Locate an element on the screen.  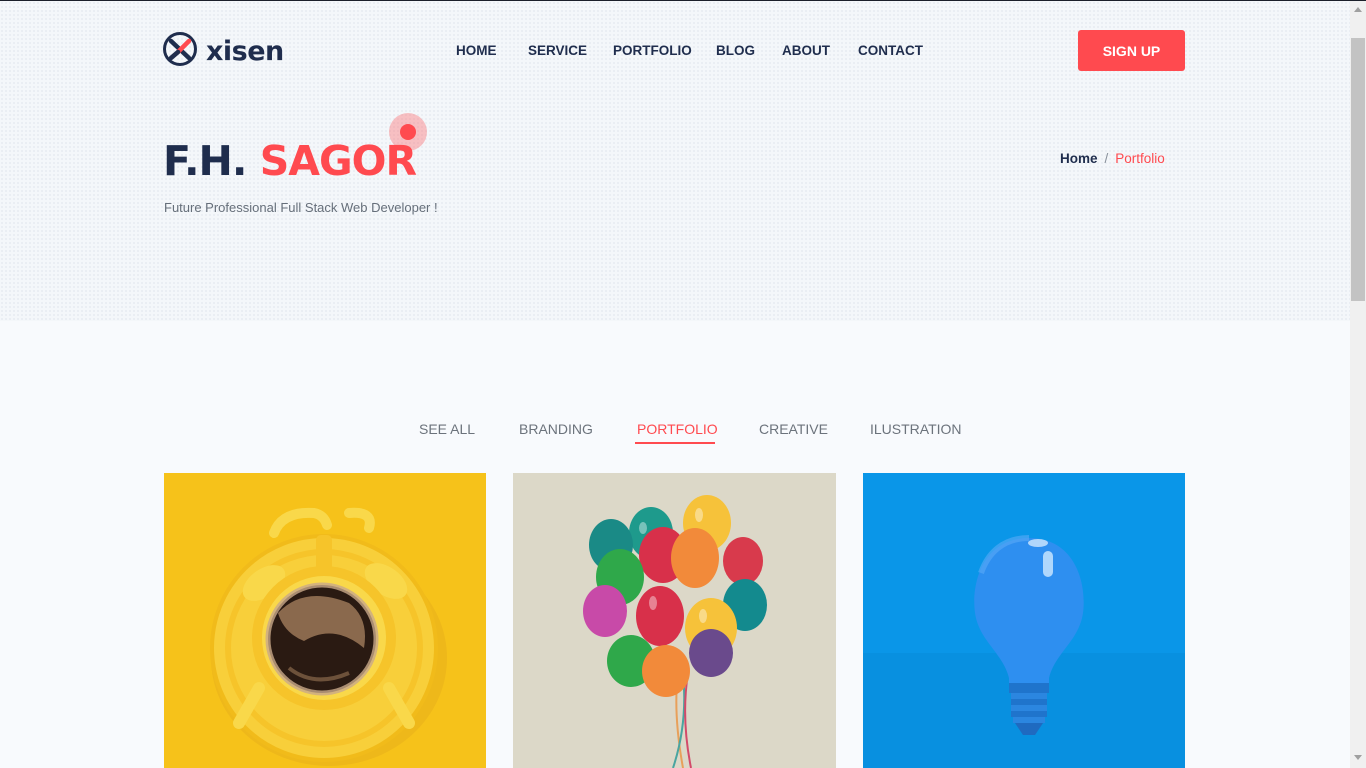
page-title: F.H. SAGOR is located at coordinates (290, 161).